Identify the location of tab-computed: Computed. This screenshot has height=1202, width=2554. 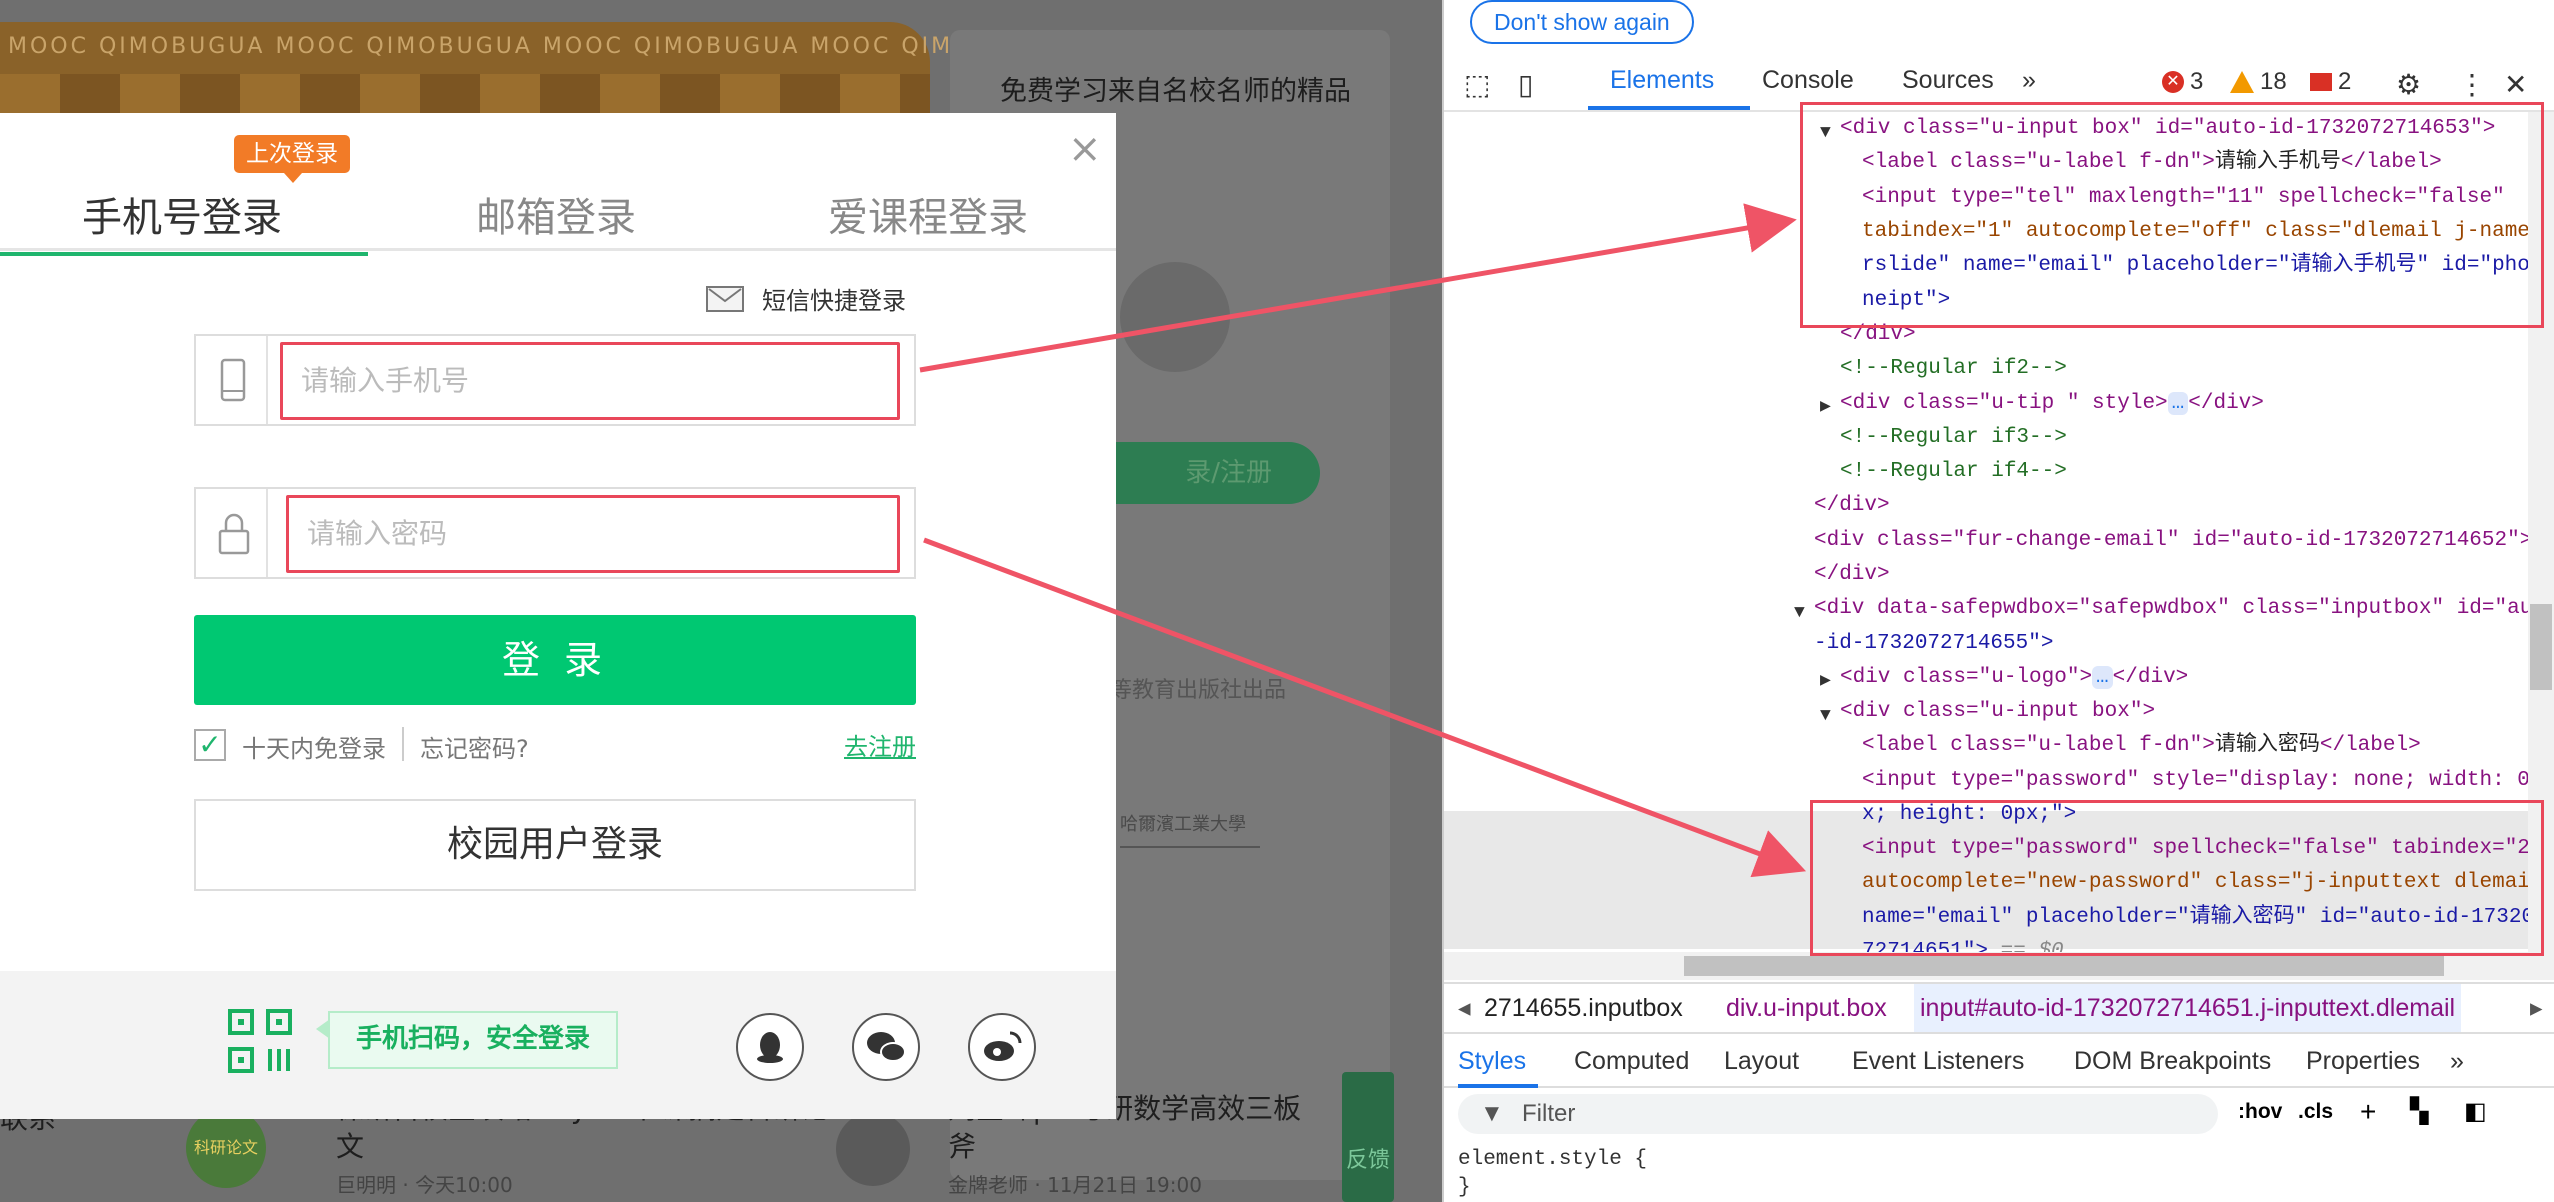
(1631, 1061).